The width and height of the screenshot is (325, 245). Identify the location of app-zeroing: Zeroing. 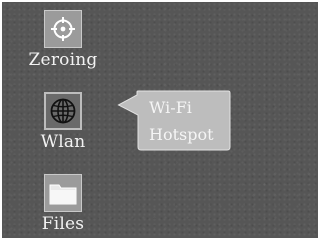
(63, 40).